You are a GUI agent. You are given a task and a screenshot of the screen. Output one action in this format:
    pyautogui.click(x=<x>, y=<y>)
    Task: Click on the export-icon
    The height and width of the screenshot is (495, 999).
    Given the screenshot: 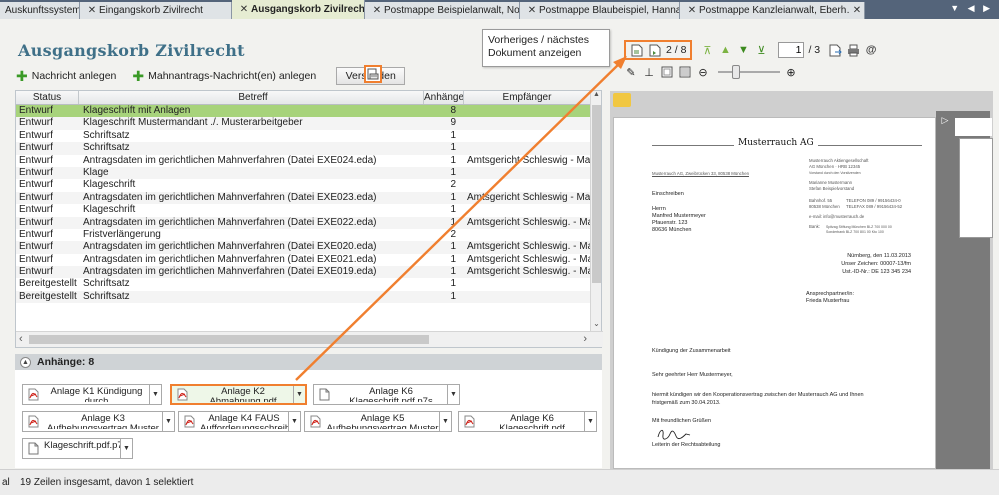 What is the action you would take?
    pyautogui.click(x=835, y=50)
    